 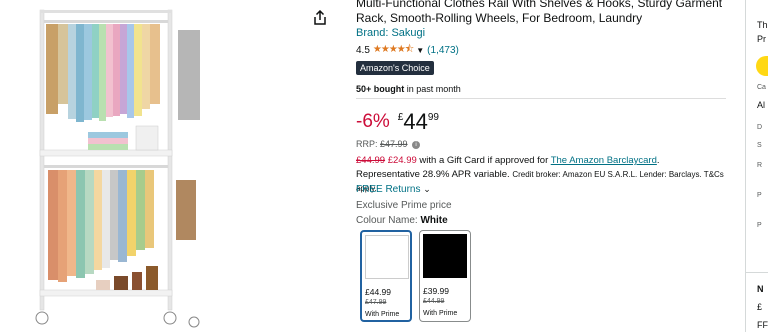 I want to click on swatch-rrp: £44.99, so click(x=434, y=301).